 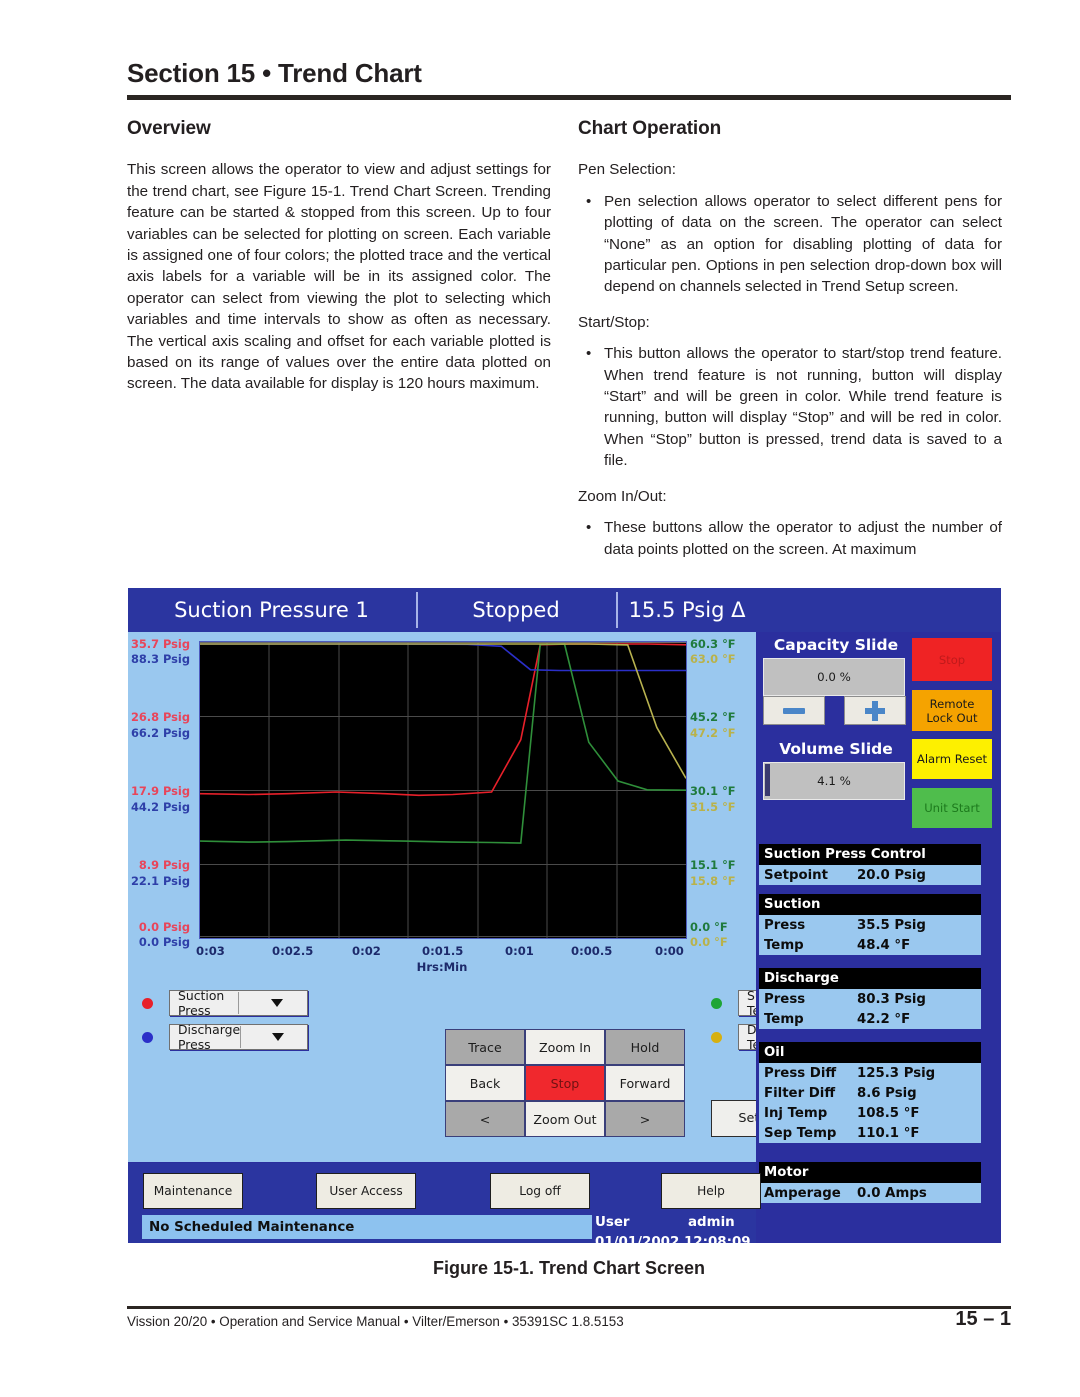 What do you see at coordinates (443, 711) in the screenshot?
I see `series-discharge-temp` at bounding box center [443, 711].